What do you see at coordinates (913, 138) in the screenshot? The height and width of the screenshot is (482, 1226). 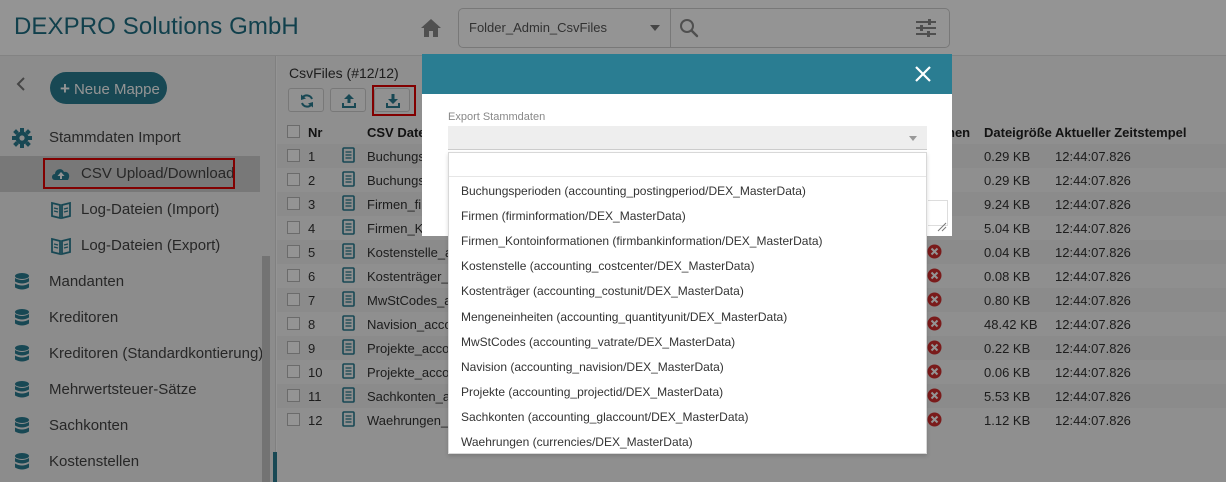 I see `caret-down-icon` at bounding box center [913, 138].